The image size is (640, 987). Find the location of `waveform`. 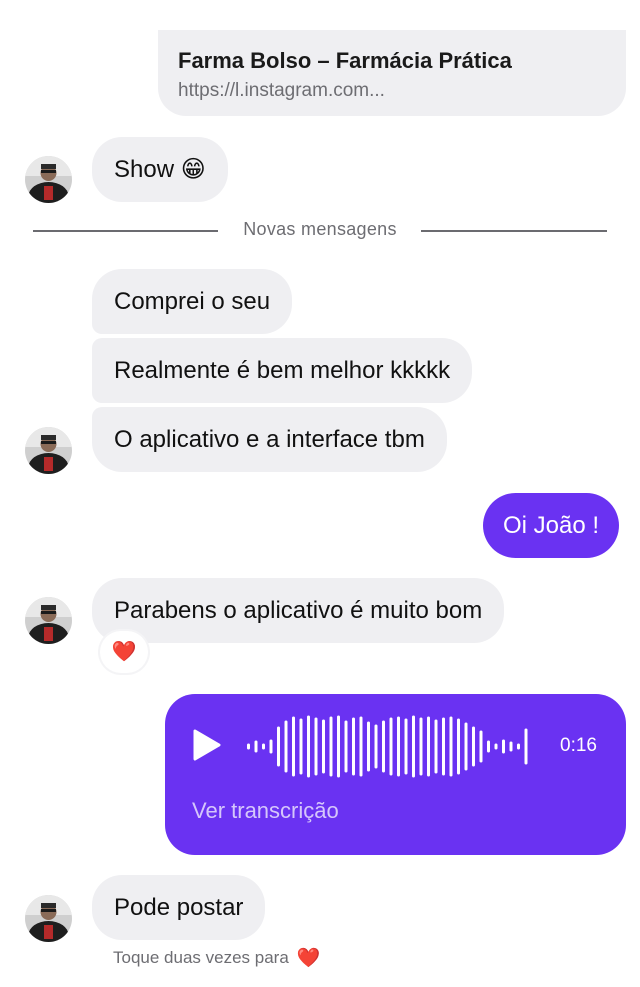

waveform is located at coordinates (390, 746).